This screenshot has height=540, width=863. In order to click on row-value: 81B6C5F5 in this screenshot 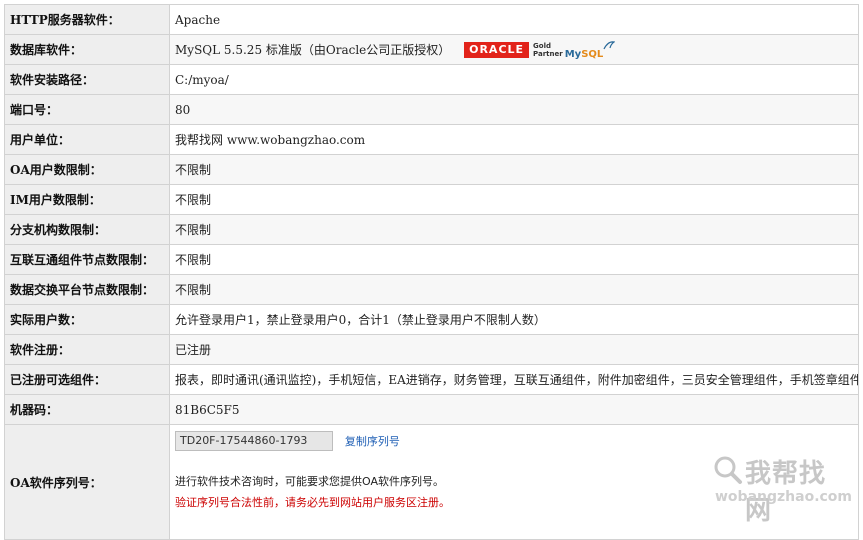, I will do `click(514, 409)`.